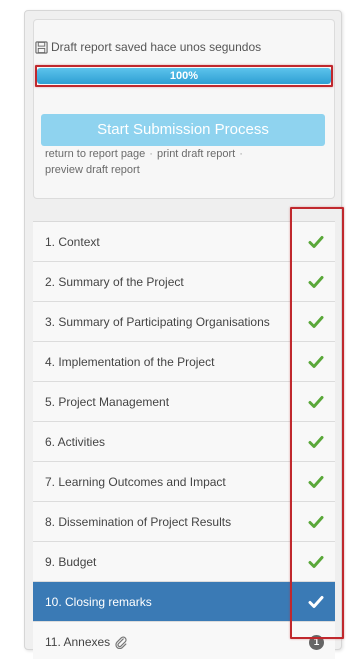 The height and width of the screenshot is (659, 350). What do you see at coordinates (130, 361) in the screenshot?
I see `menu-item-label: 4. Implementation of the Project` at bounding box center [130, 361].